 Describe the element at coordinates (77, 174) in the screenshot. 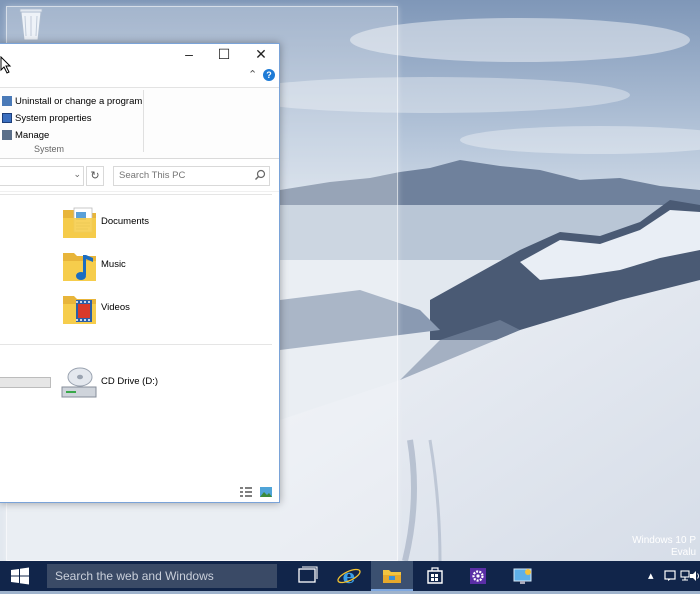

I see `chevron-down-icon: ⌄` at that location.